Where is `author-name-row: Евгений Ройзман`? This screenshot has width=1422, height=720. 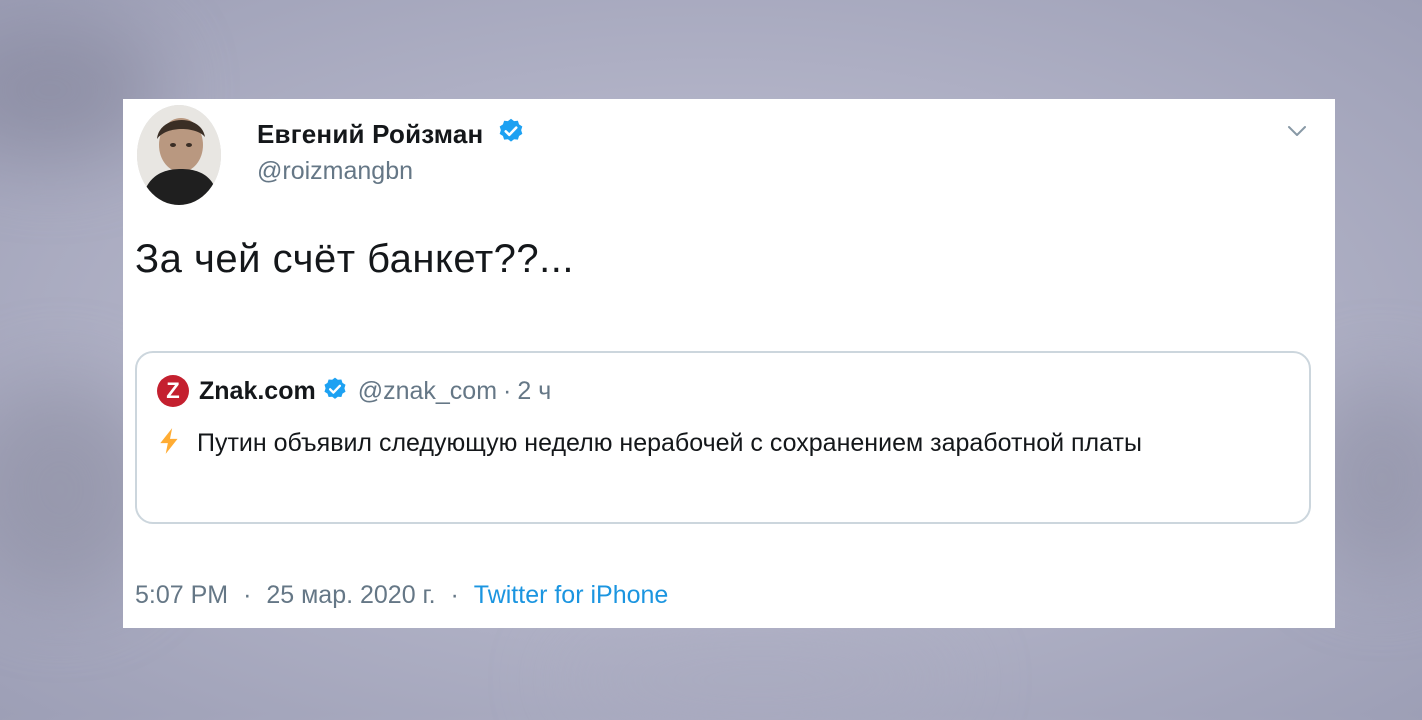
author-name-row: Евгений Ройзман is located at coordinates (391, 134).